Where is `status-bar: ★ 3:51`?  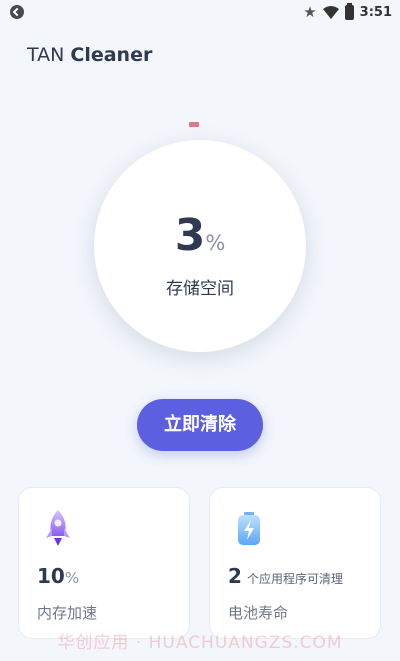 status-bar: ★ 3:51 is located at coordinates (200, 12).